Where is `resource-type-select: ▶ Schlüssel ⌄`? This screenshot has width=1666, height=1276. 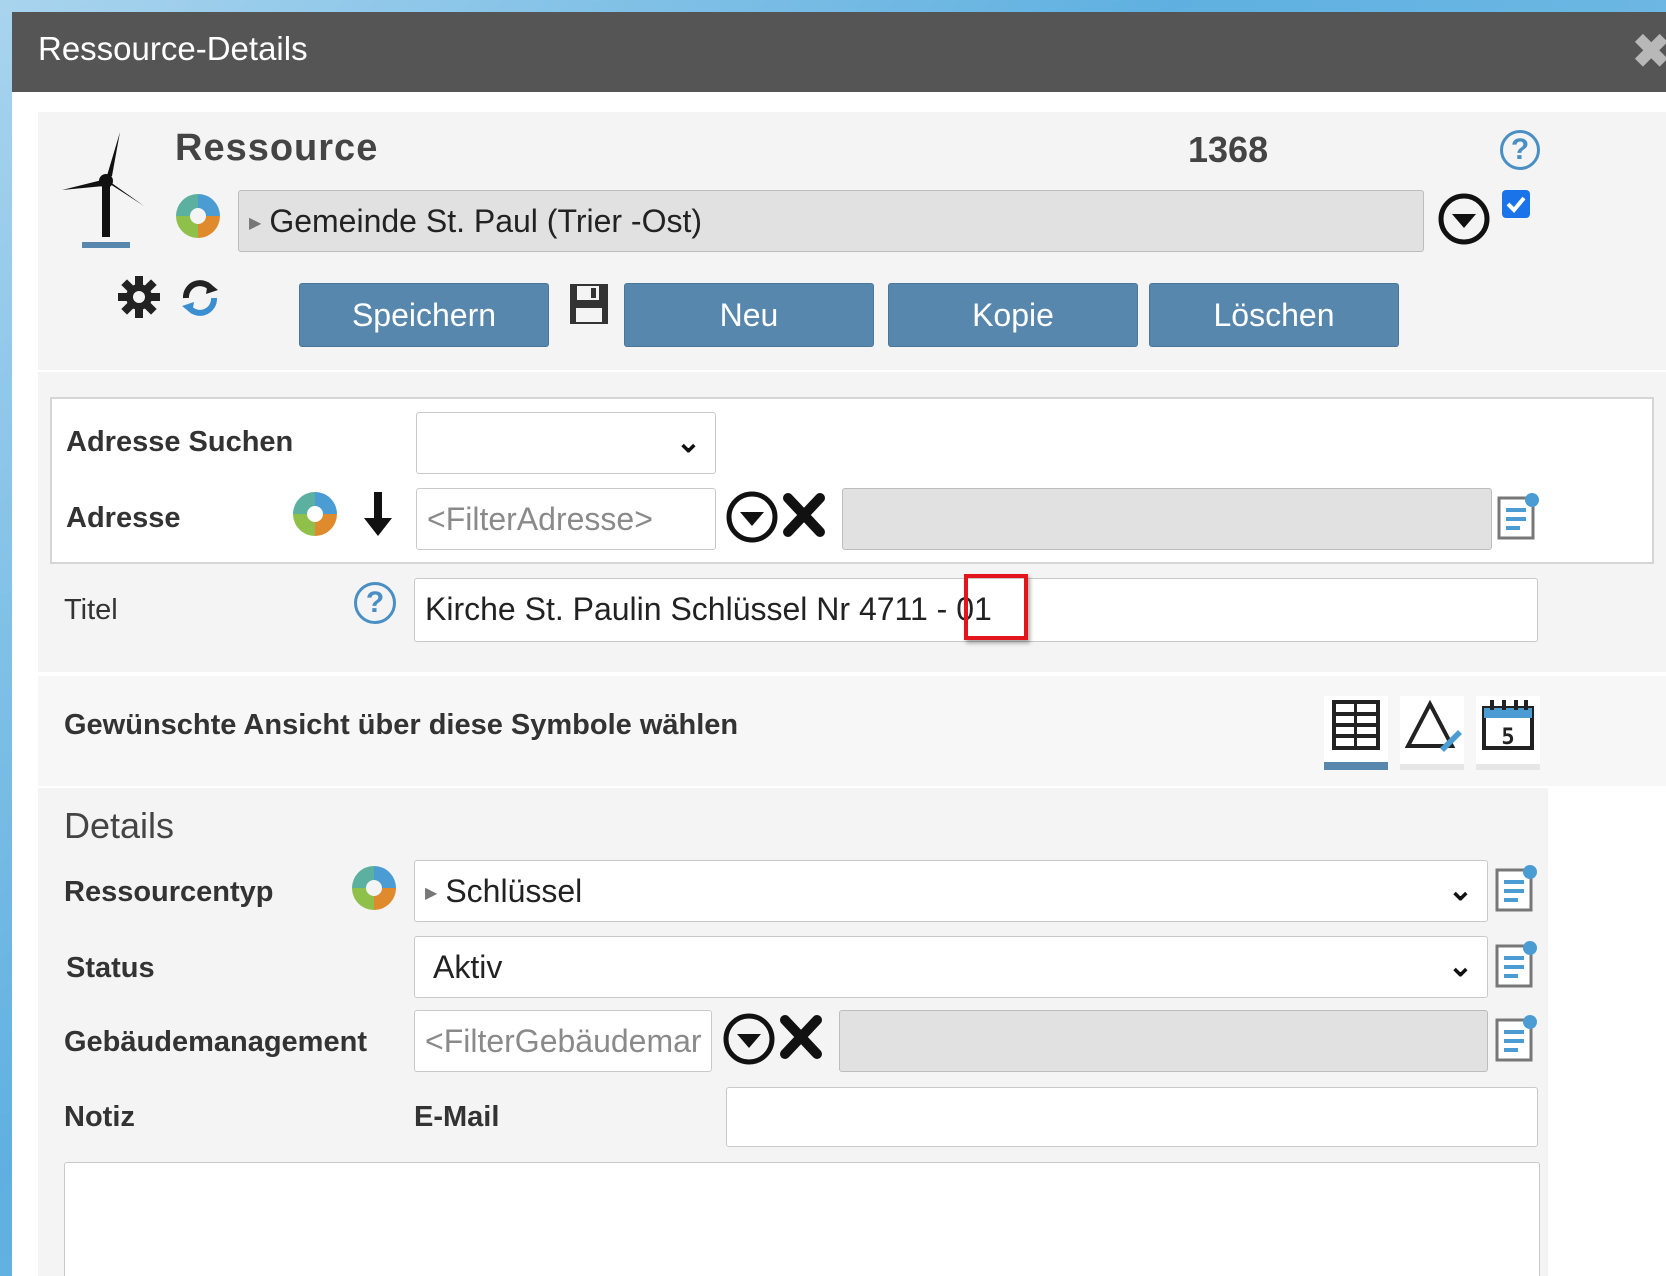 resource-type-select: ▶ Schlüssel ⌄ is located at coordinates (951, 891).